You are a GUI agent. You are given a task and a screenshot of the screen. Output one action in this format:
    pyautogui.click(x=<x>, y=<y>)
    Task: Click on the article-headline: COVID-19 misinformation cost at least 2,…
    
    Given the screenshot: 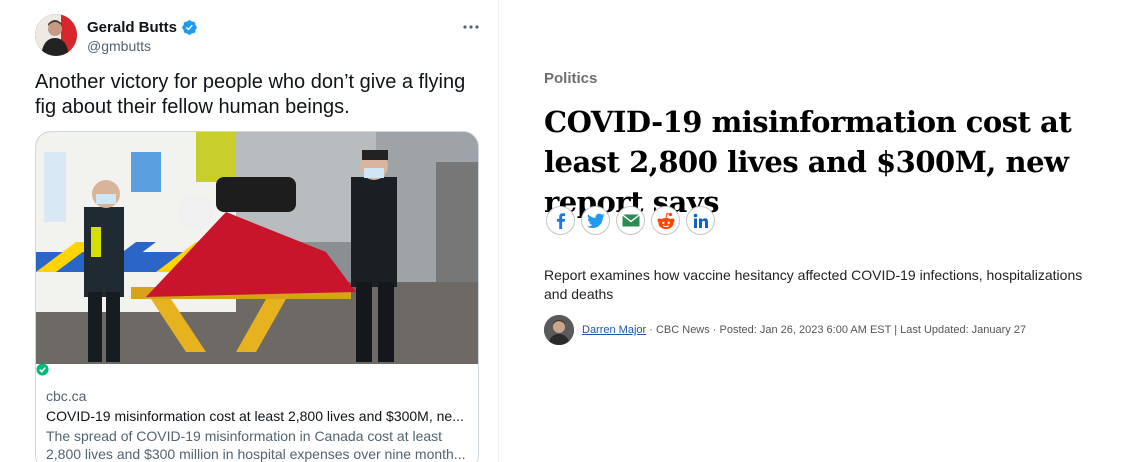 What is the action you would take?
    pyautogui.click(x=808, y=162)
    